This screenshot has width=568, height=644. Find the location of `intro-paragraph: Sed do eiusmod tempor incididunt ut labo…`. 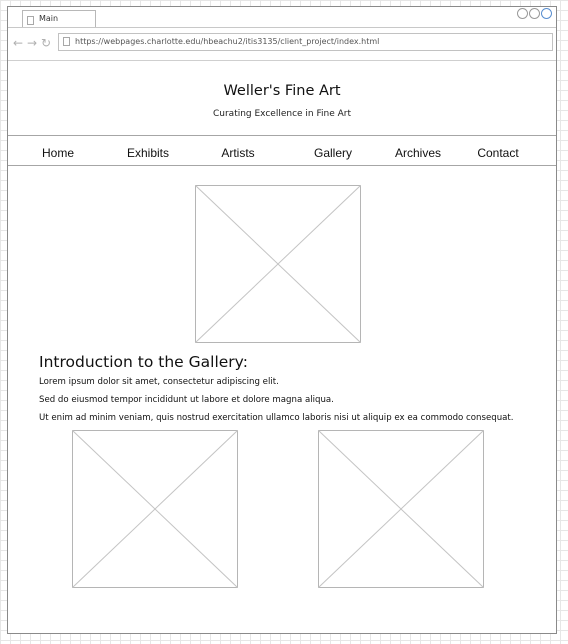

intro-paragraph: Sed do eiusmod tempor incididunt ut labo… is located at coordinates (186, 400).